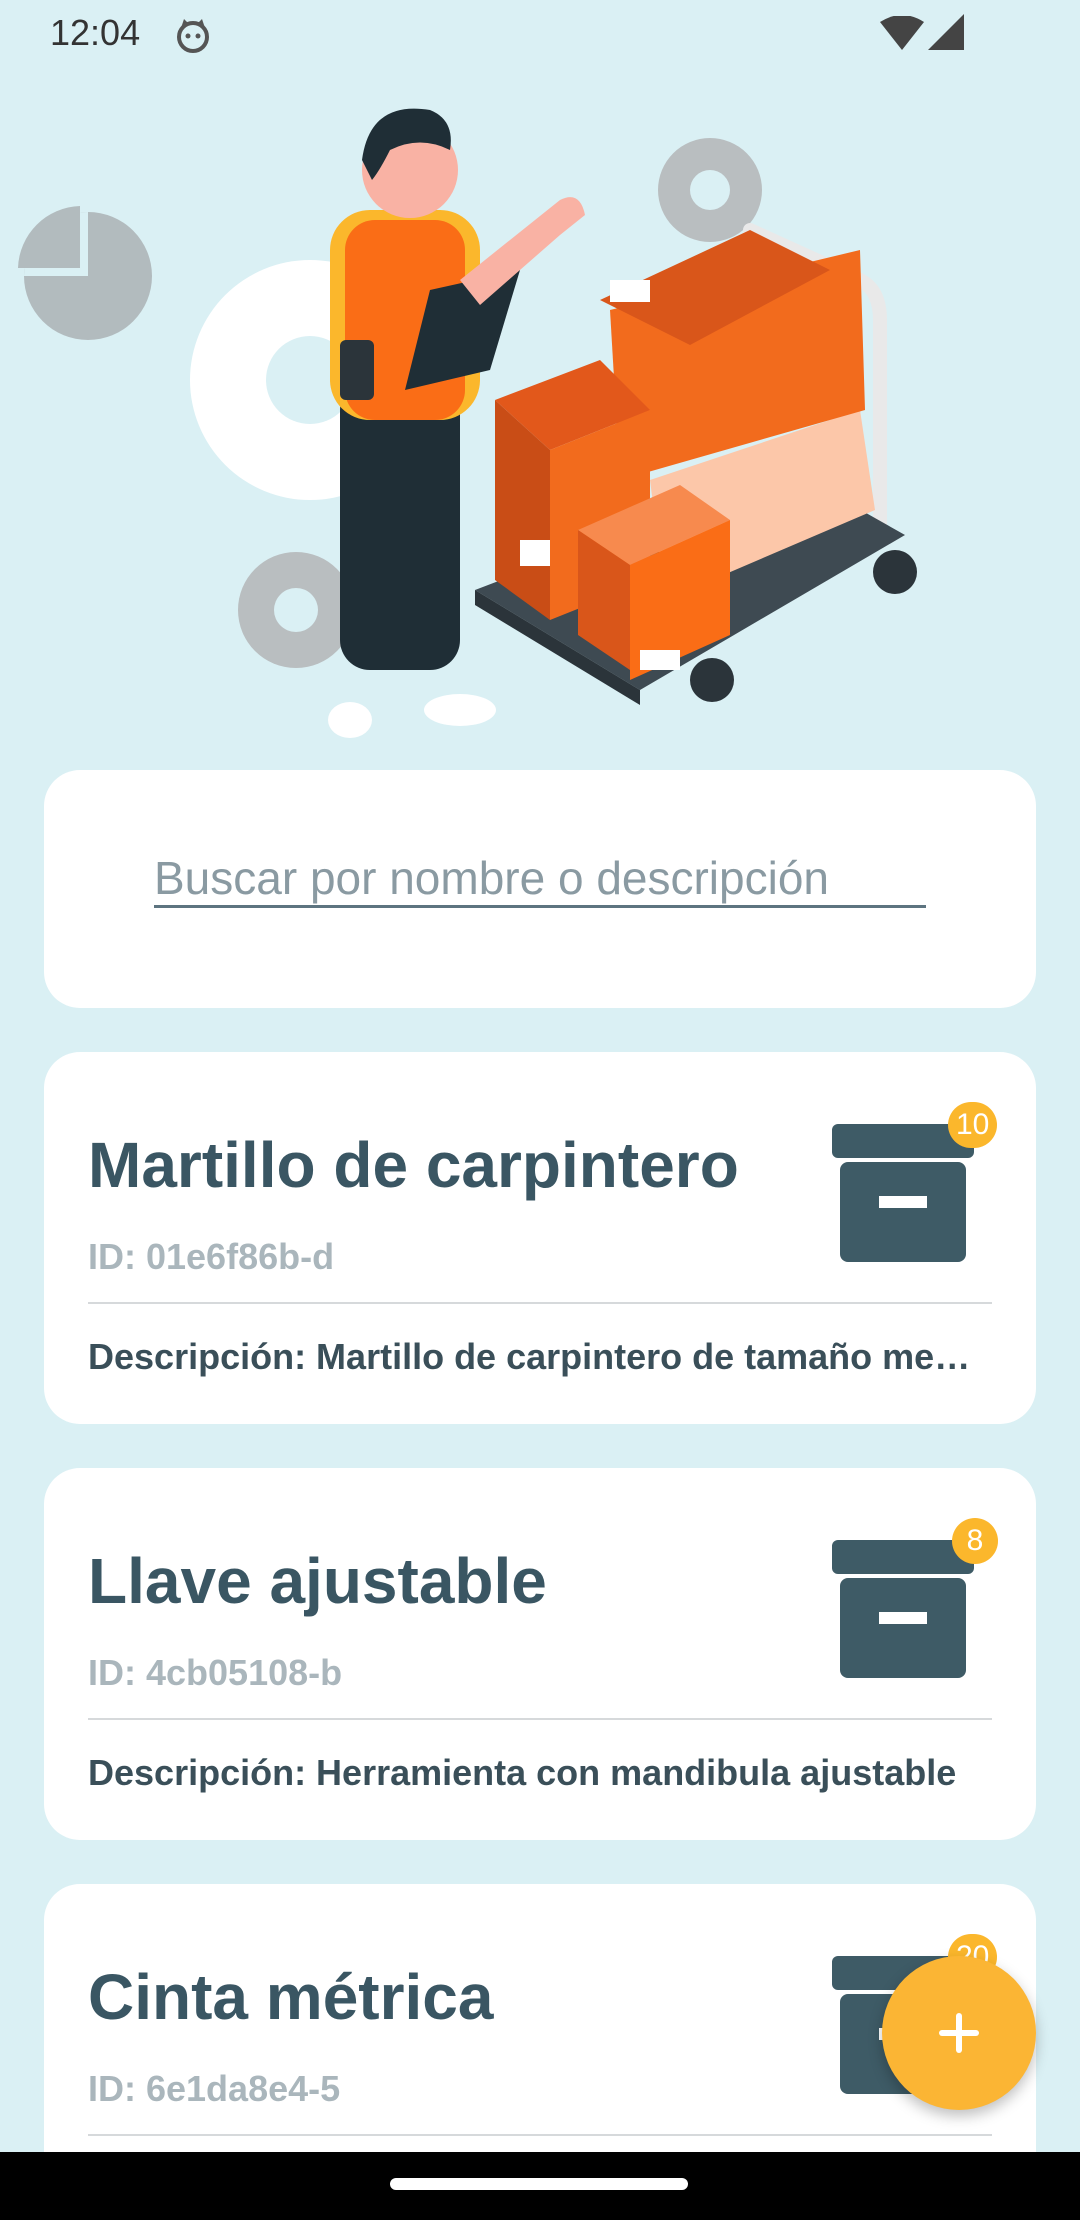 The height and width of the screenshot is (2220, 1080). Describe the element at coordinates (946, 32) in the screenshot. I see `signal-icon` at that location.